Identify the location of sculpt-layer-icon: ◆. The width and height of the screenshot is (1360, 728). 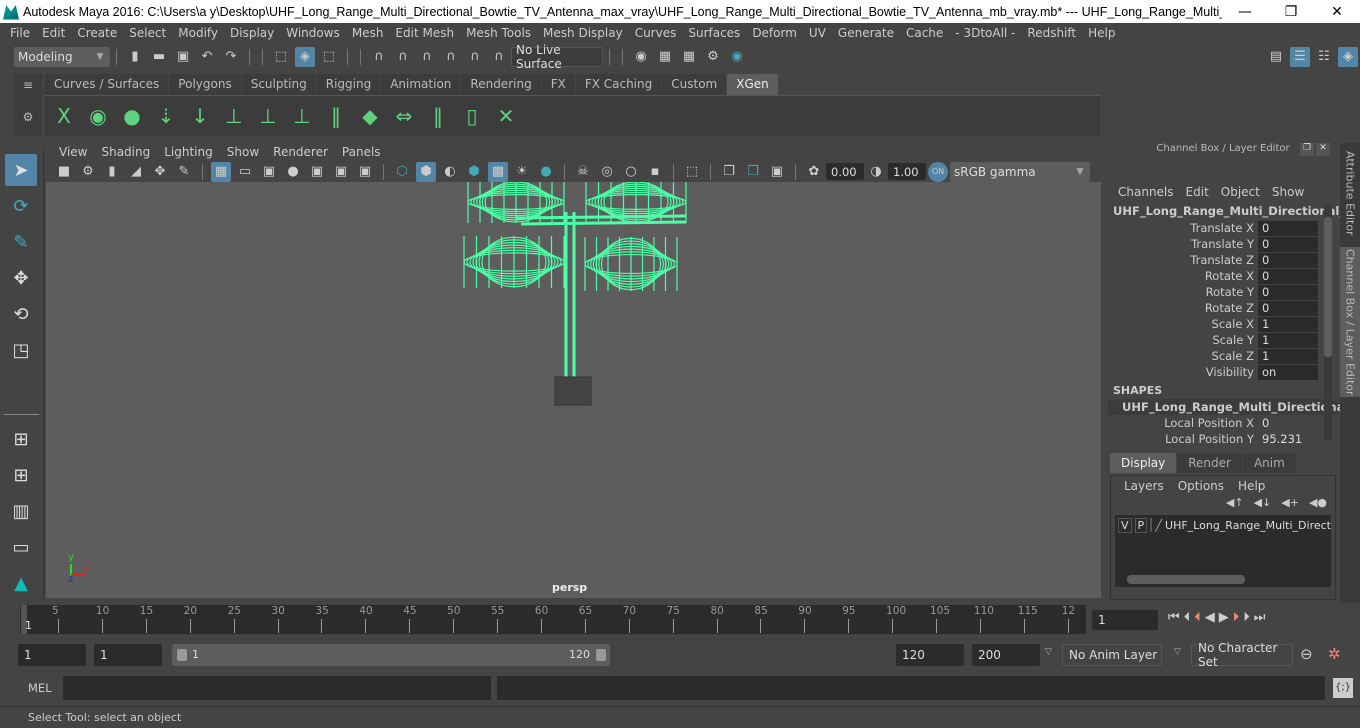
(370, 116).